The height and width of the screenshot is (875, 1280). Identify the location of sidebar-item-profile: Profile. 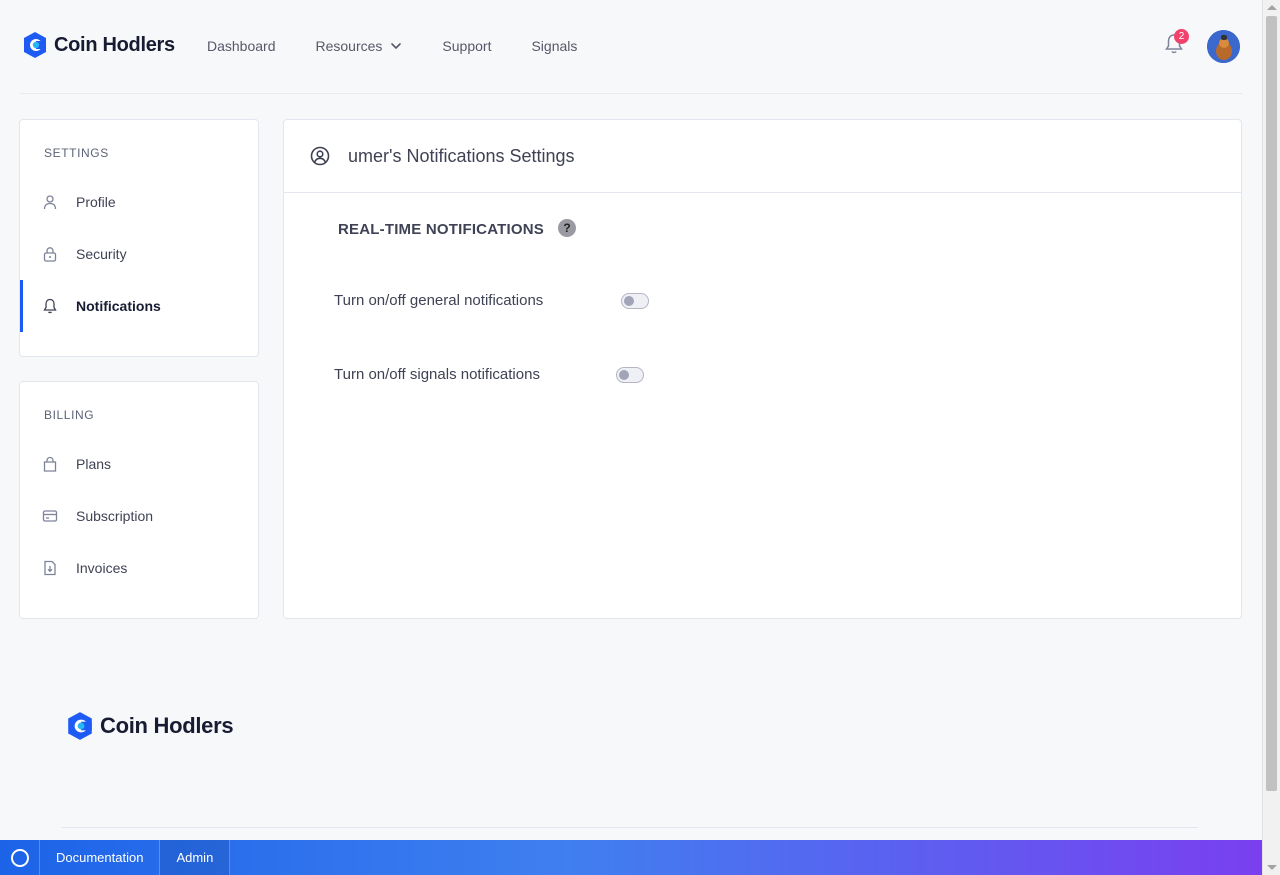
(139, 202).